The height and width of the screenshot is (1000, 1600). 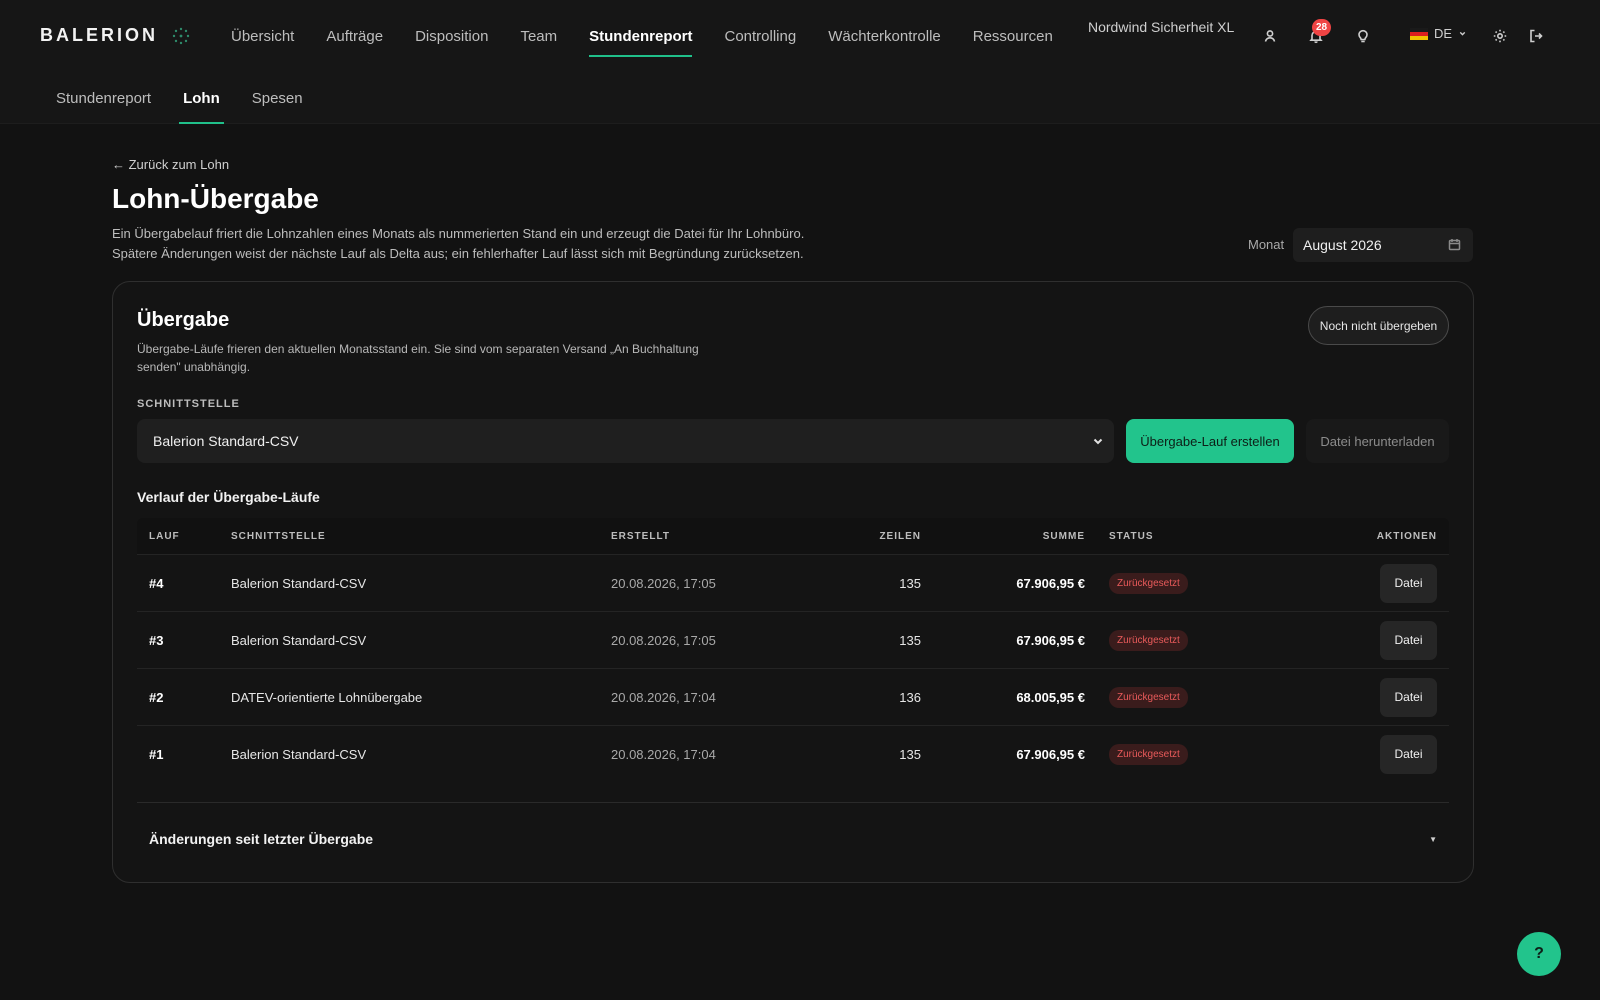 What do you see at coordinates (1383, 245) in the screenshot?
I see `month-picker: August 2026` at bounding box center [1383, 245].